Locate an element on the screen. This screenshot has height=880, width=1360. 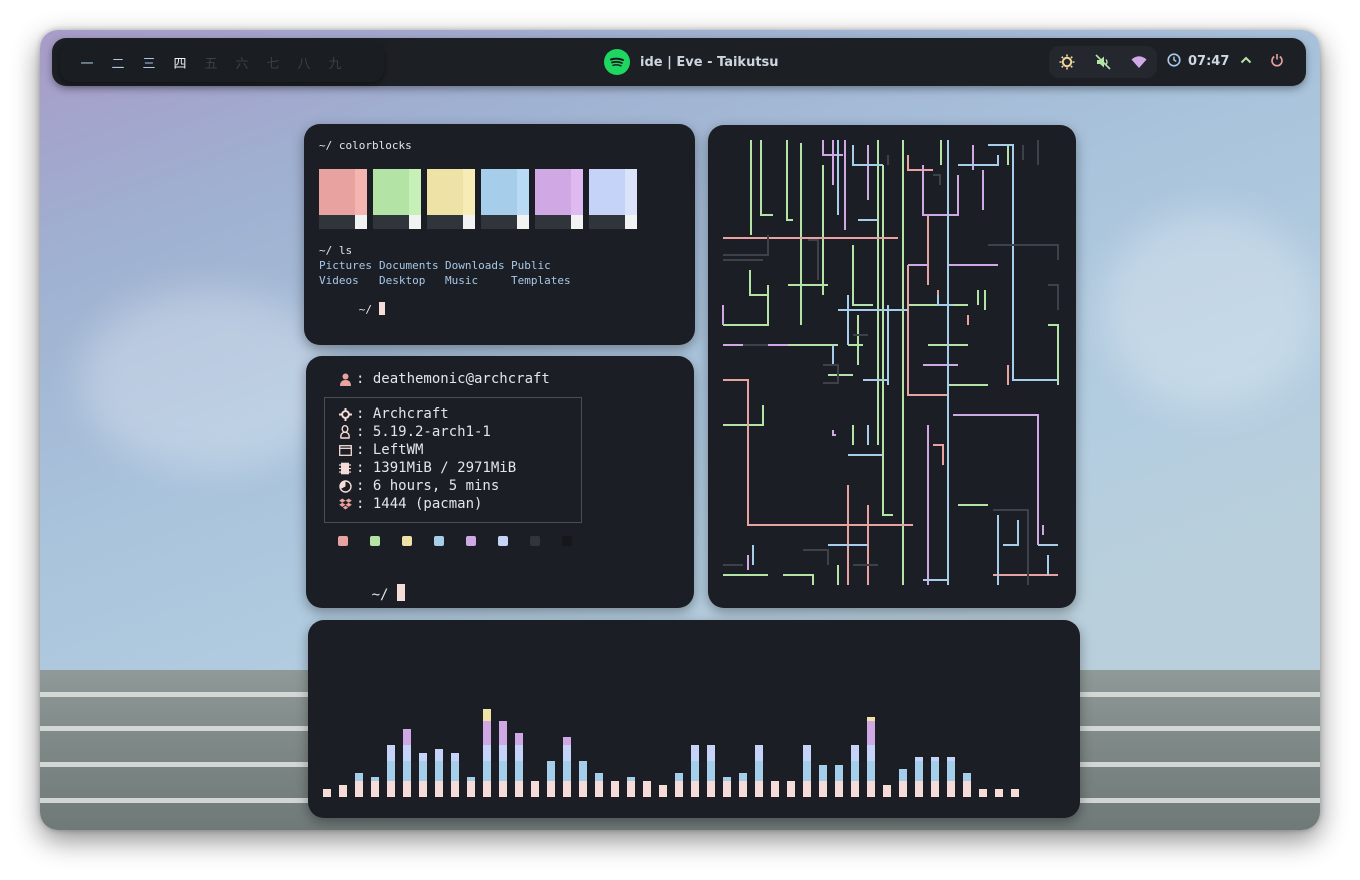
user-line: : deathemonic@archcraft is located at coordinates (444, 379).